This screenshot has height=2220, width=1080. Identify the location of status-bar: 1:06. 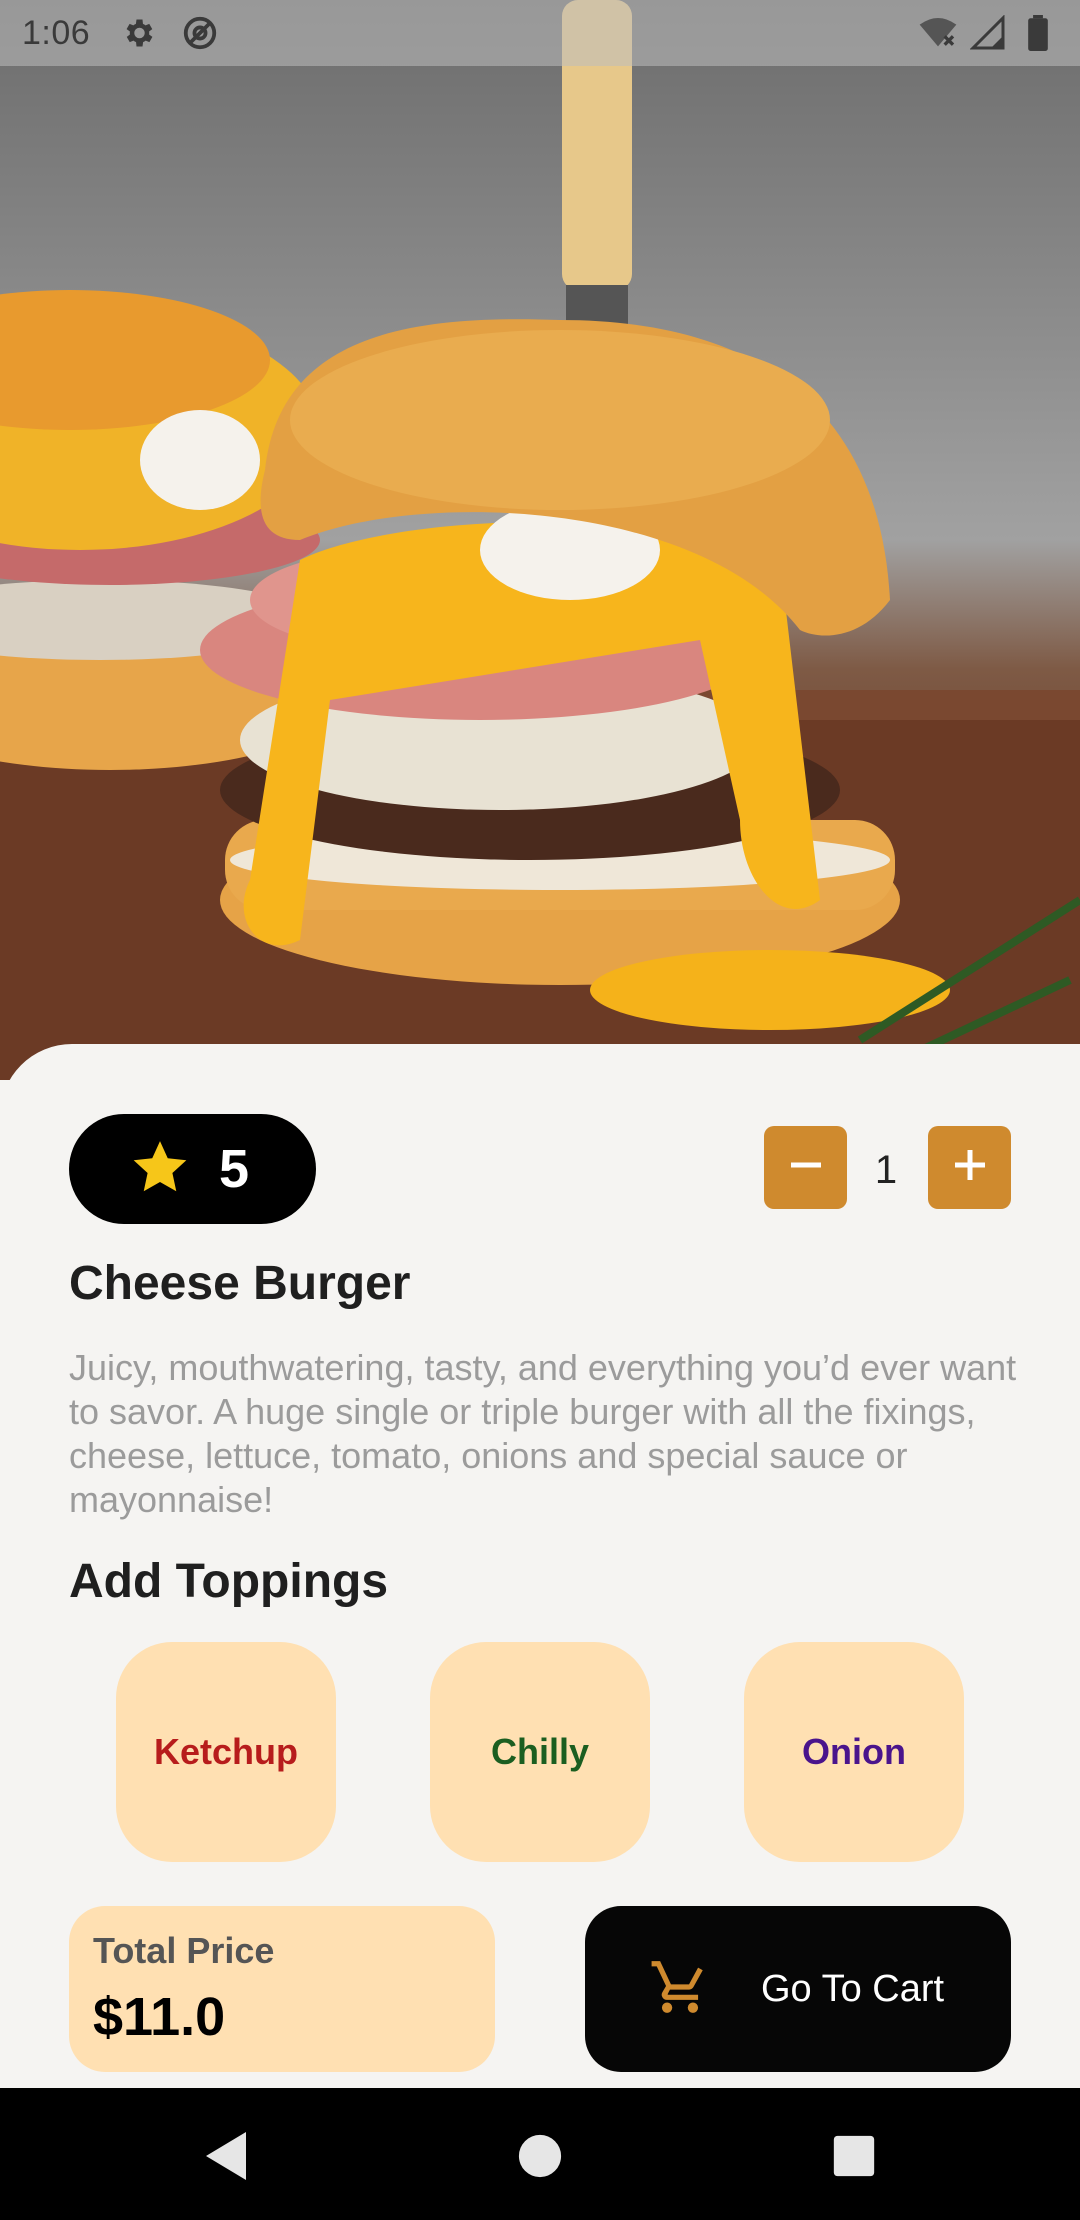
(540, 33).